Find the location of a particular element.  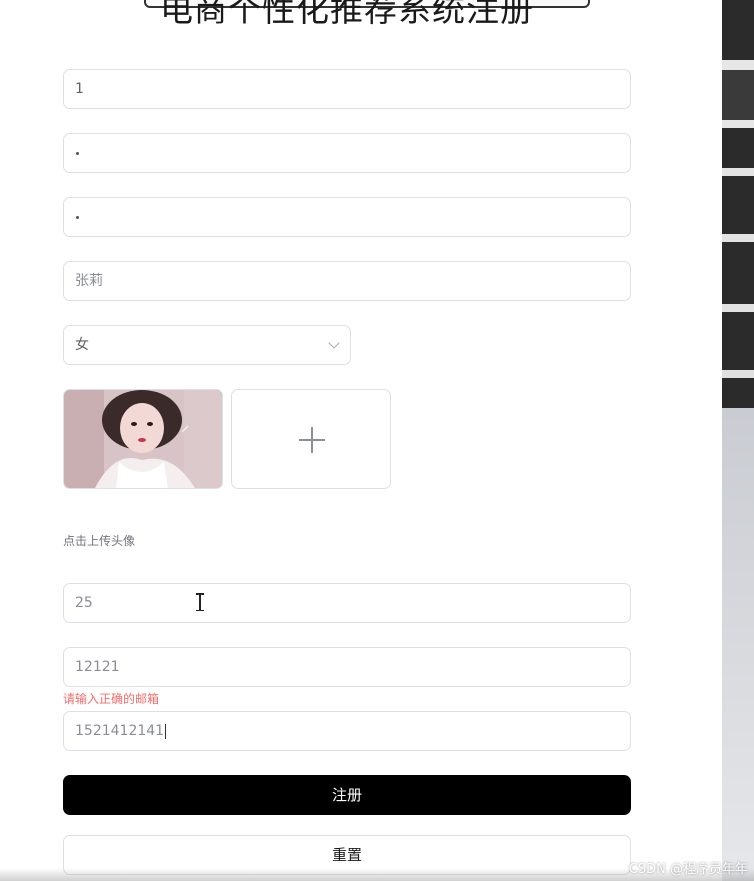

background-keyboard-photo is located at coordinates (738, 440).